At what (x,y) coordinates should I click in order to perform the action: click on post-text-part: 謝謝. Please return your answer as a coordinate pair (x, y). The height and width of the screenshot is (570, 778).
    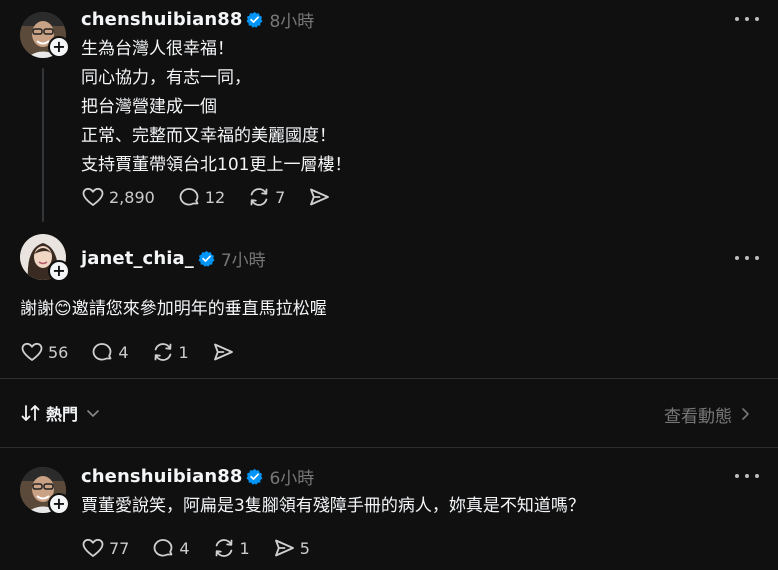
    Looking at the image, I should click on (37, 309).